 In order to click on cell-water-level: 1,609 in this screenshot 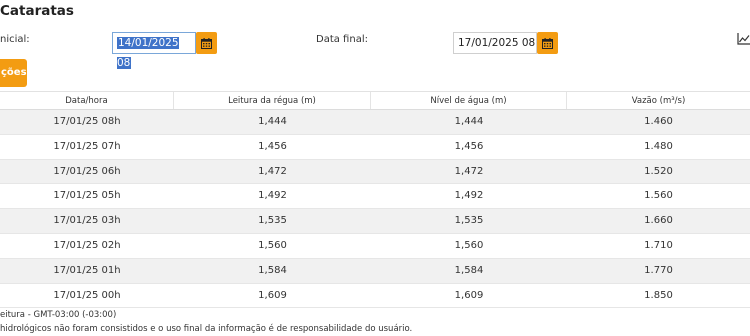, I will do `click(469, 295)`.